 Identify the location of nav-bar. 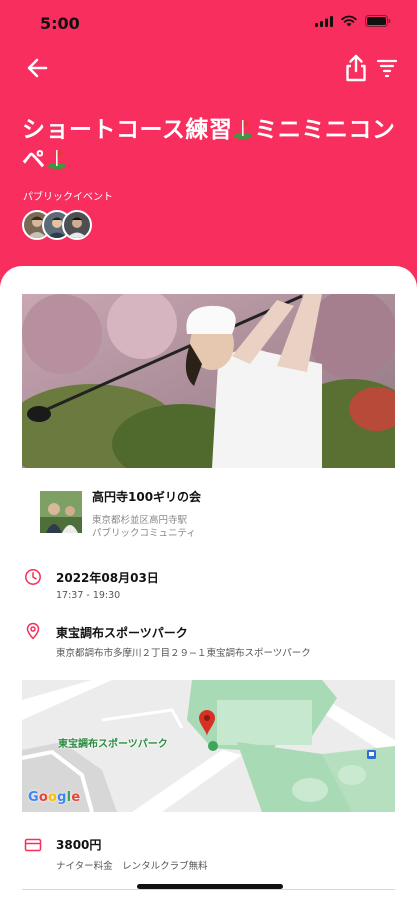
(208, 68).